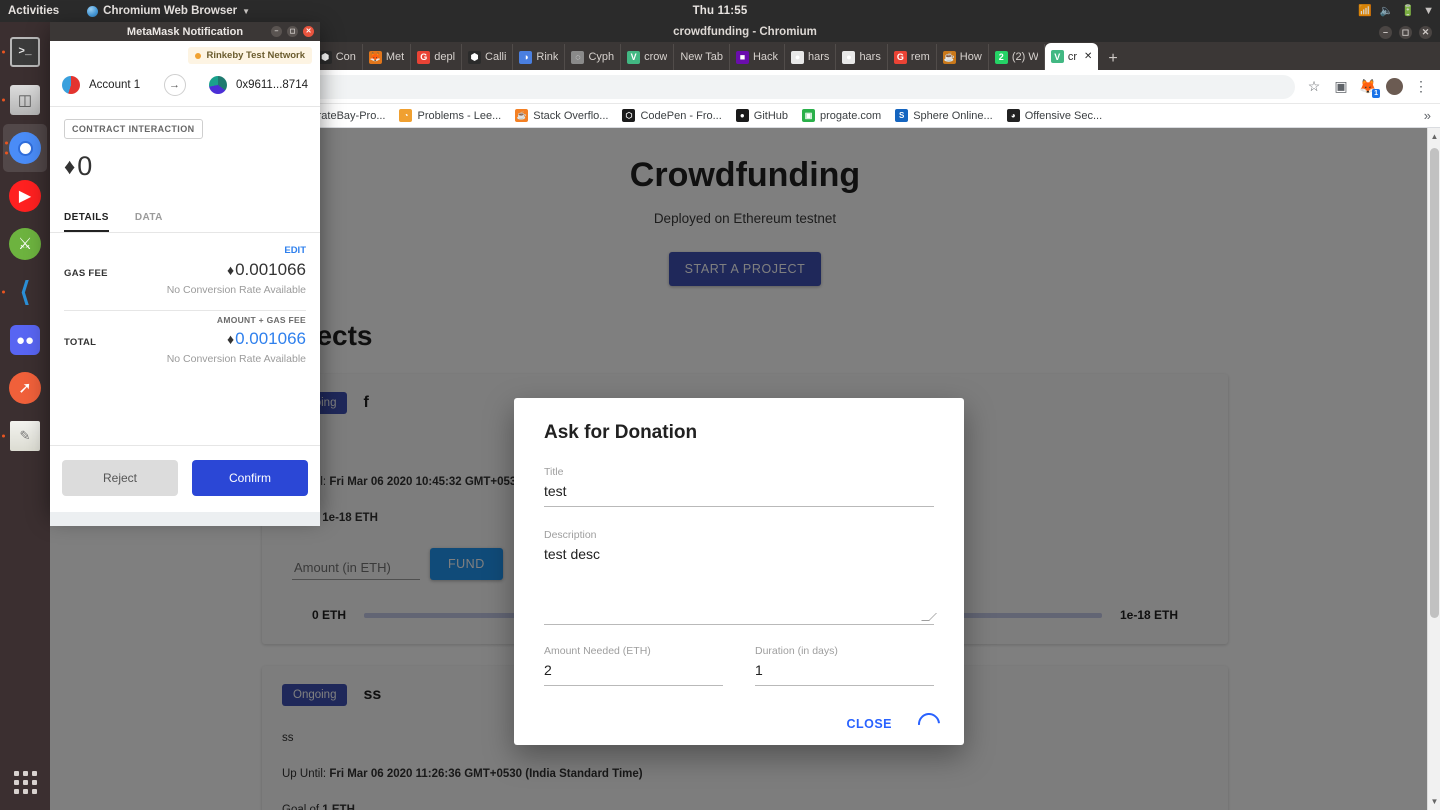  I want to click on browser-tab: ☕ How, so click(963, 57).